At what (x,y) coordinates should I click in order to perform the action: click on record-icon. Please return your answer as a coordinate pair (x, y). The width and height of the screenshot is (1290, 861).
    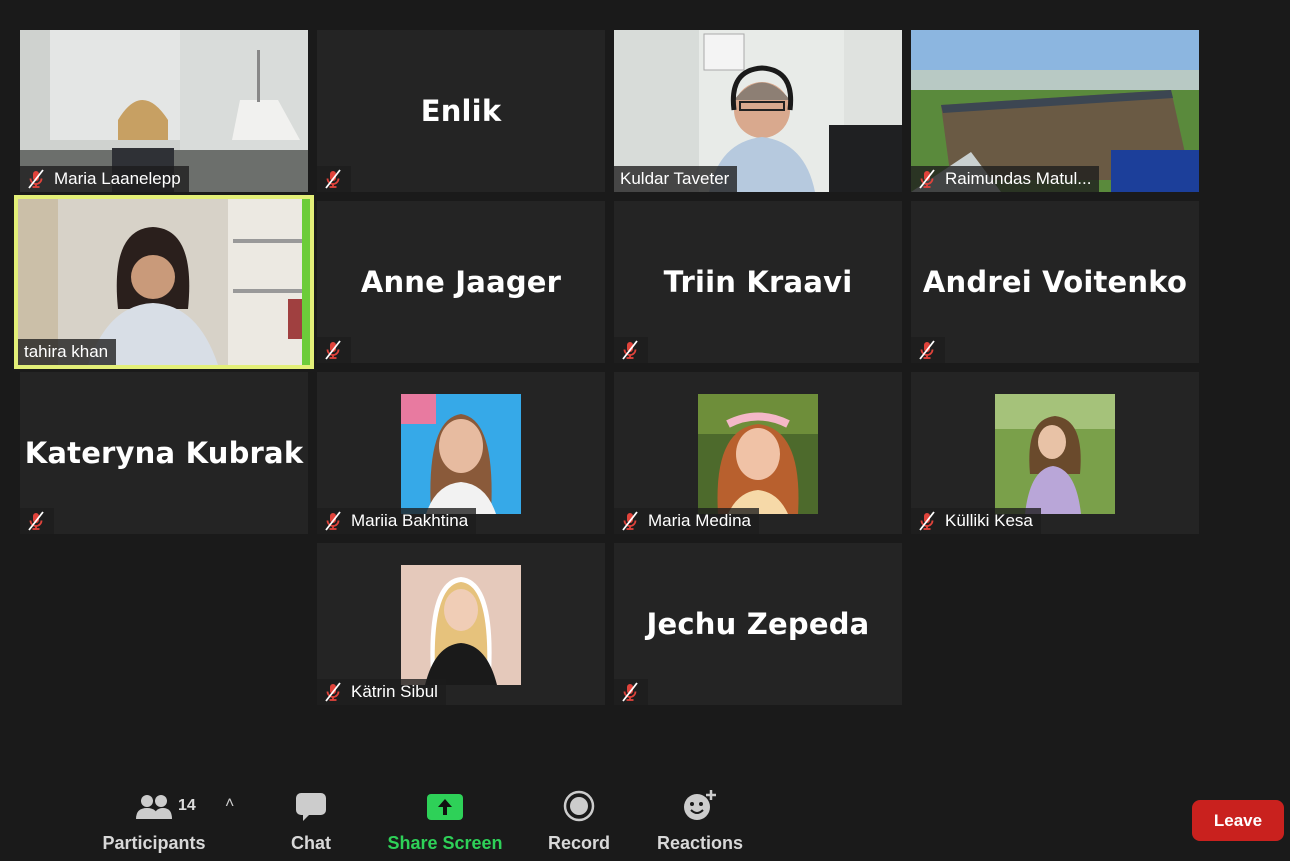
    Looking at the image, I should click on (579, 806).